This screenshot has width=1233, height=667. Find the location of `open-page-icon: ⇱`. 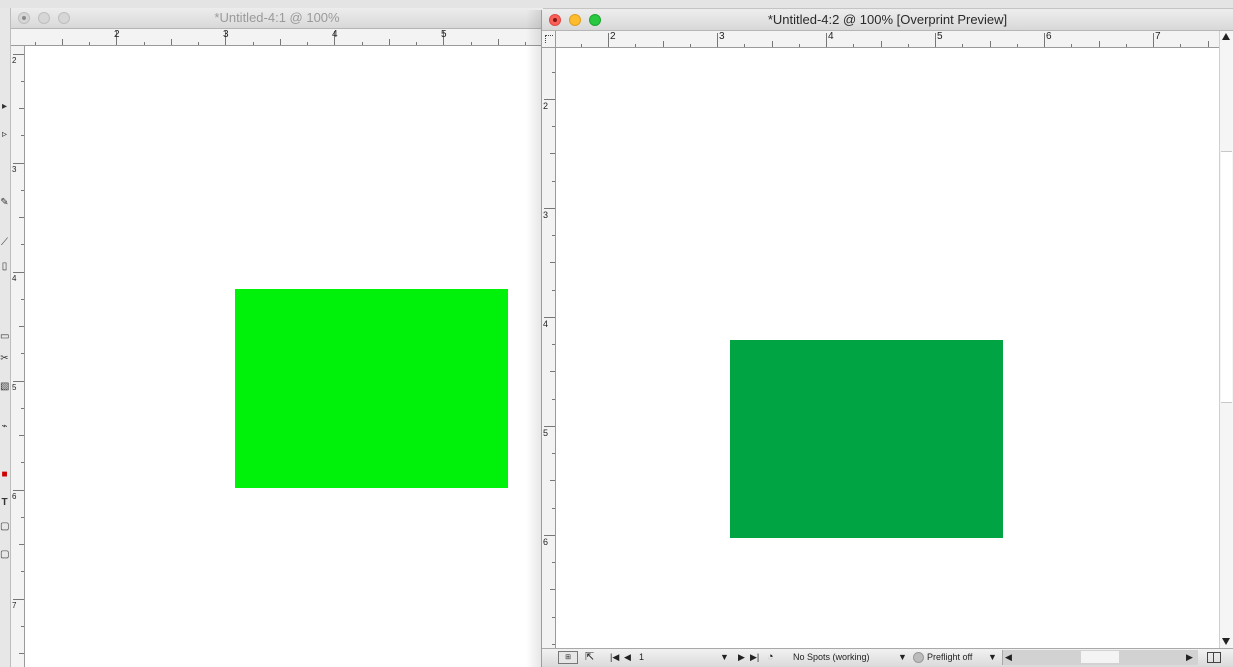

open-page-icon: ⇱ is located at coordinates (589, 657).